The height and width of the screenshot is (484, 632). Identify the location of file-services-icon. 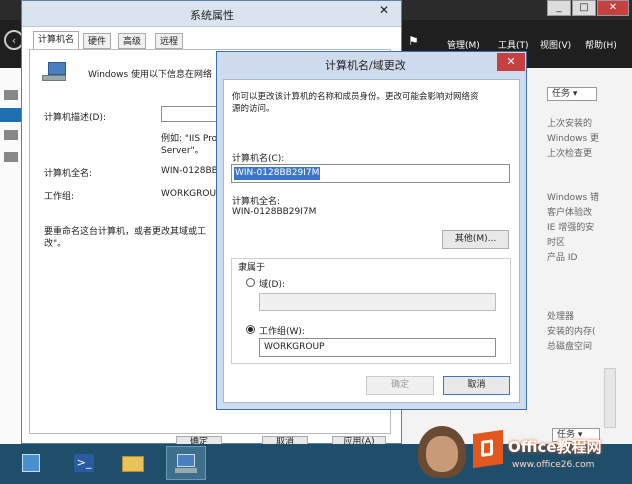
(11, 157).